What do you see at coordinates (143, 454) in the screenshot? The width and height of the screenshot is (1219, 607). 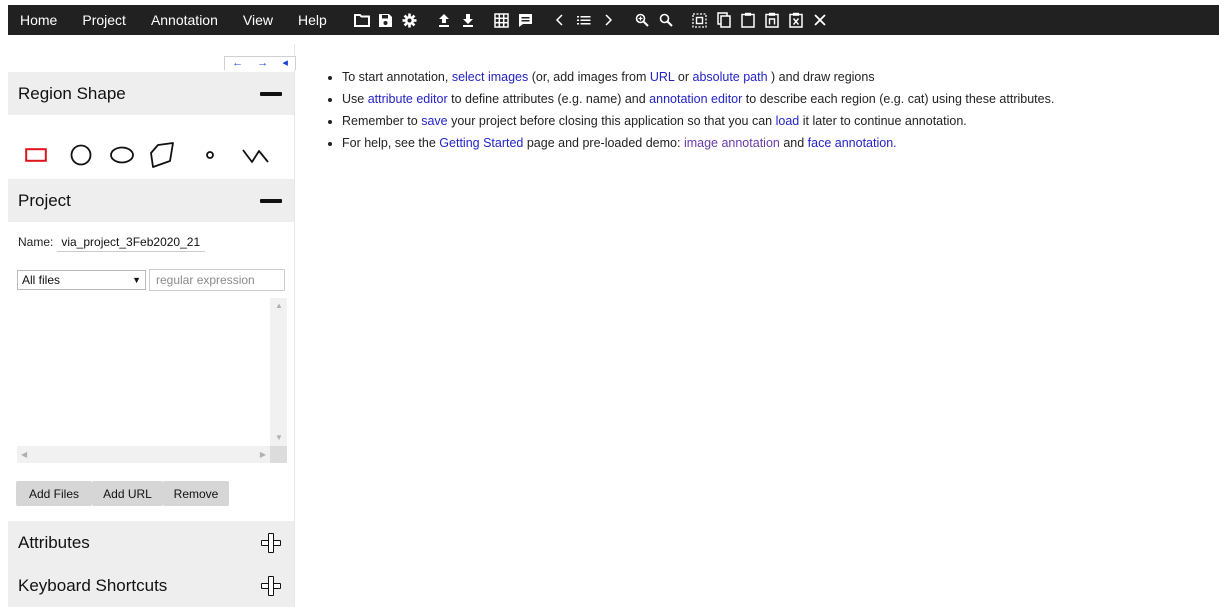 I see `horizontal-scrollbar: ◀ ▶` at bounding box center [143, 454].